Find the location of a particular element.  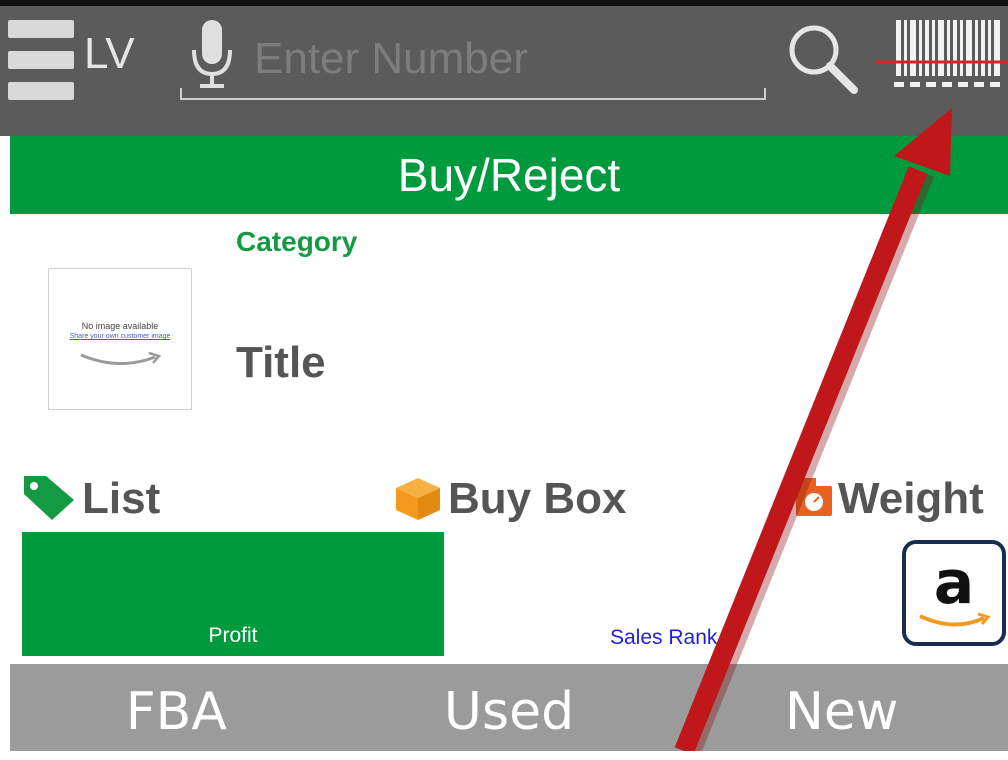

amazon-icon: a is located at coordinates (954, 583).